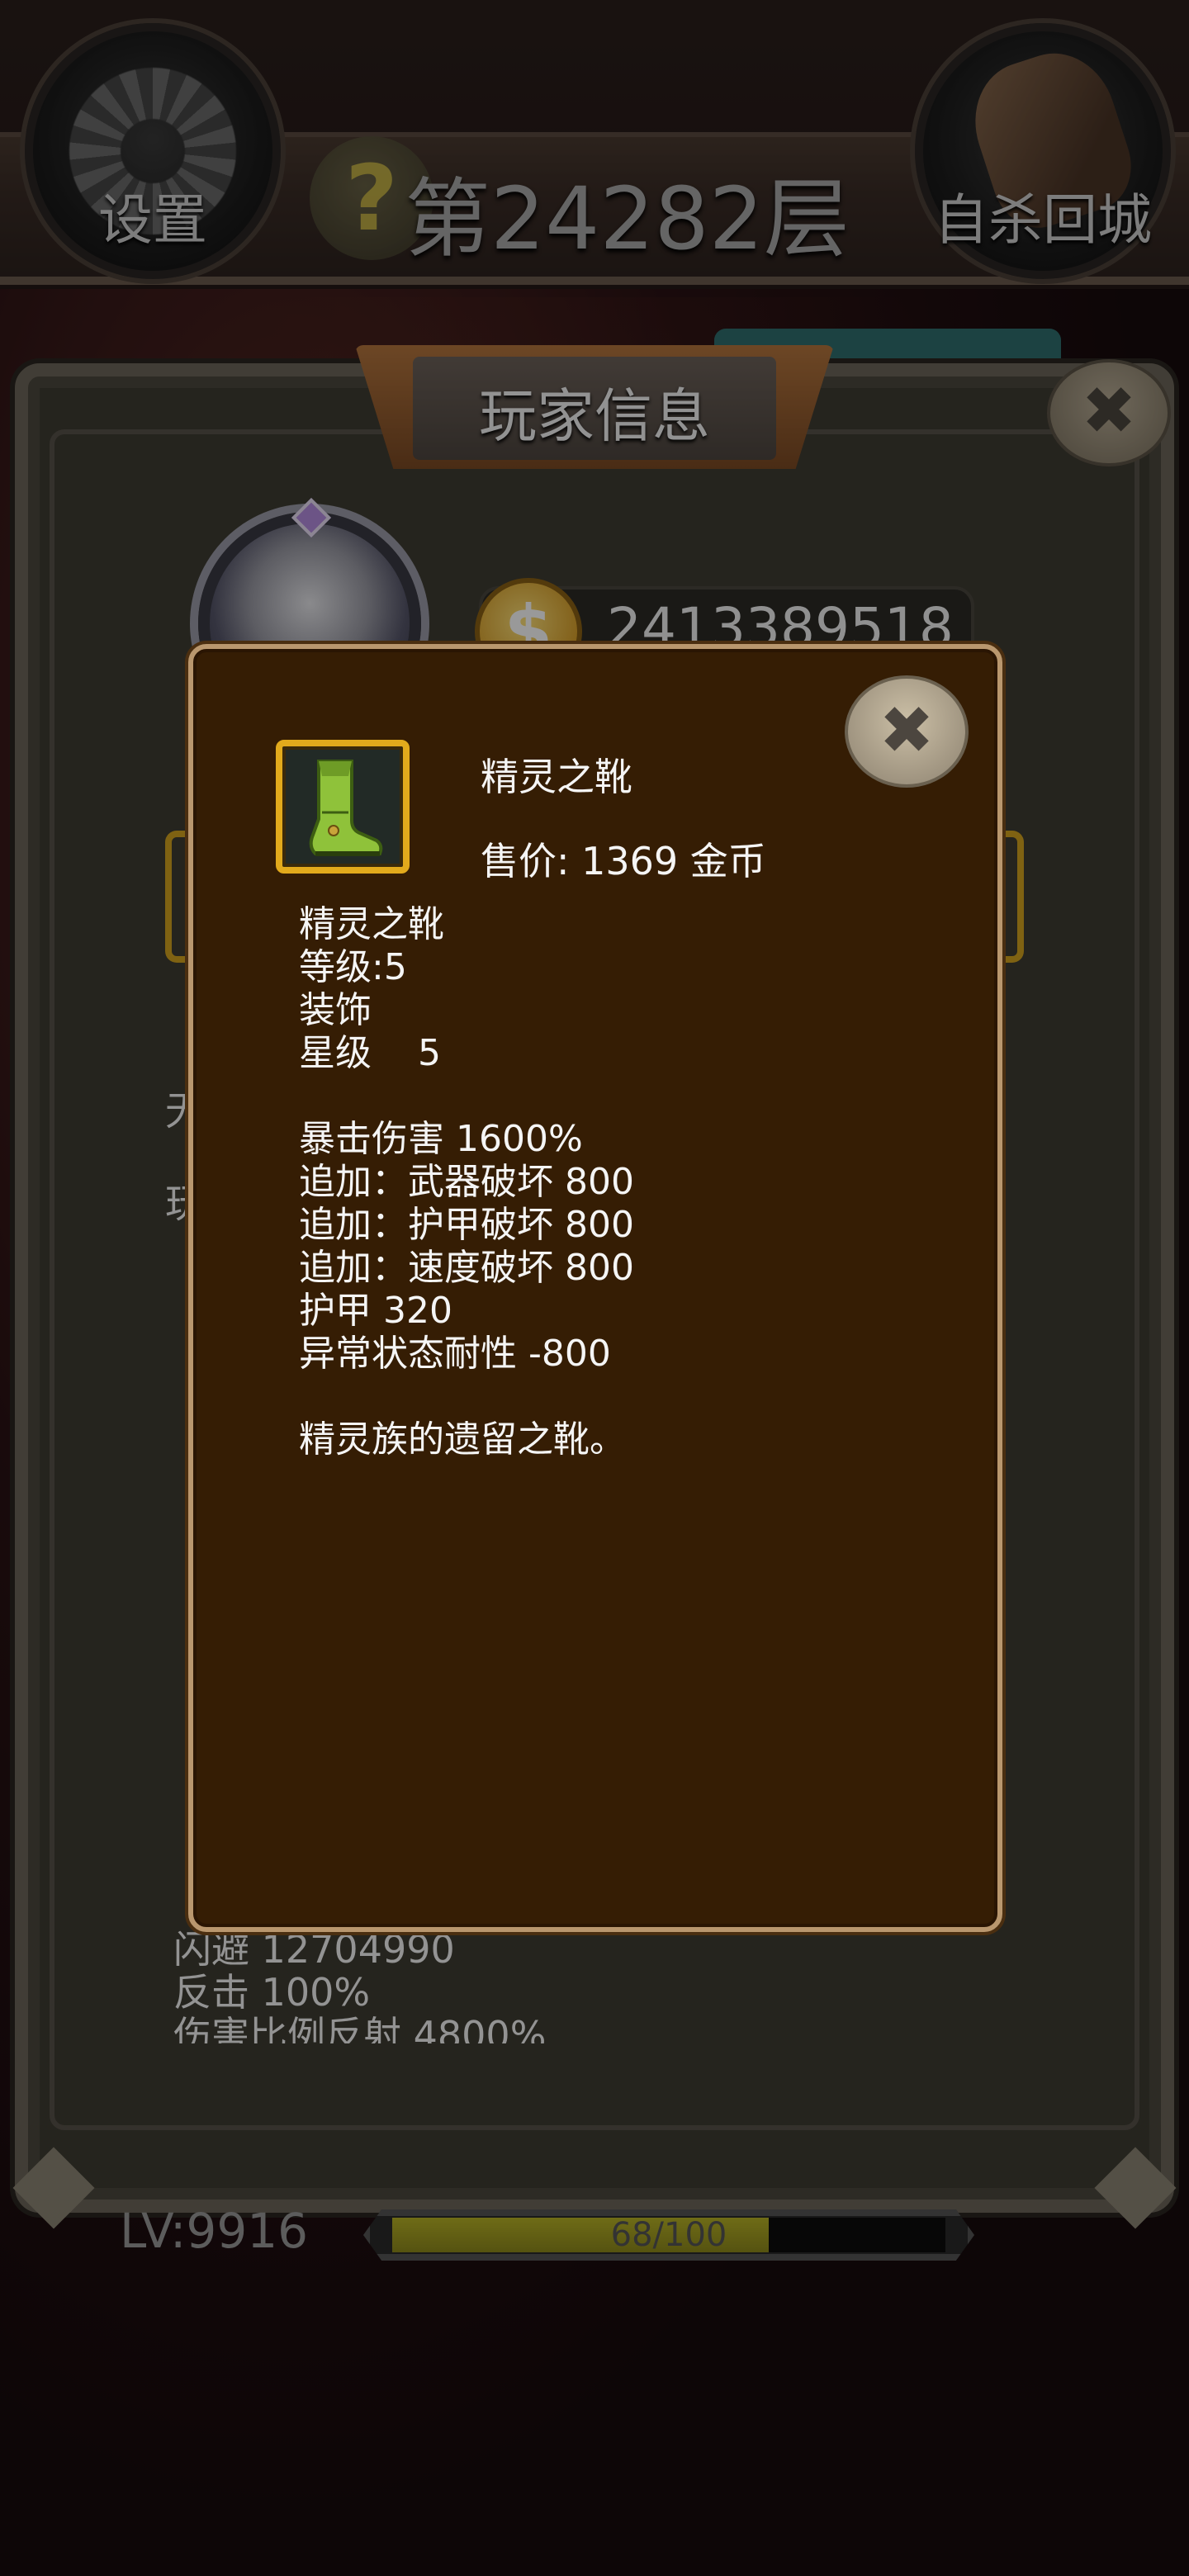  What do you see at coordinates (371, 924) in the screenshot?
I see `detail-line: 精灵之靴` at bounding box center [371, 924].